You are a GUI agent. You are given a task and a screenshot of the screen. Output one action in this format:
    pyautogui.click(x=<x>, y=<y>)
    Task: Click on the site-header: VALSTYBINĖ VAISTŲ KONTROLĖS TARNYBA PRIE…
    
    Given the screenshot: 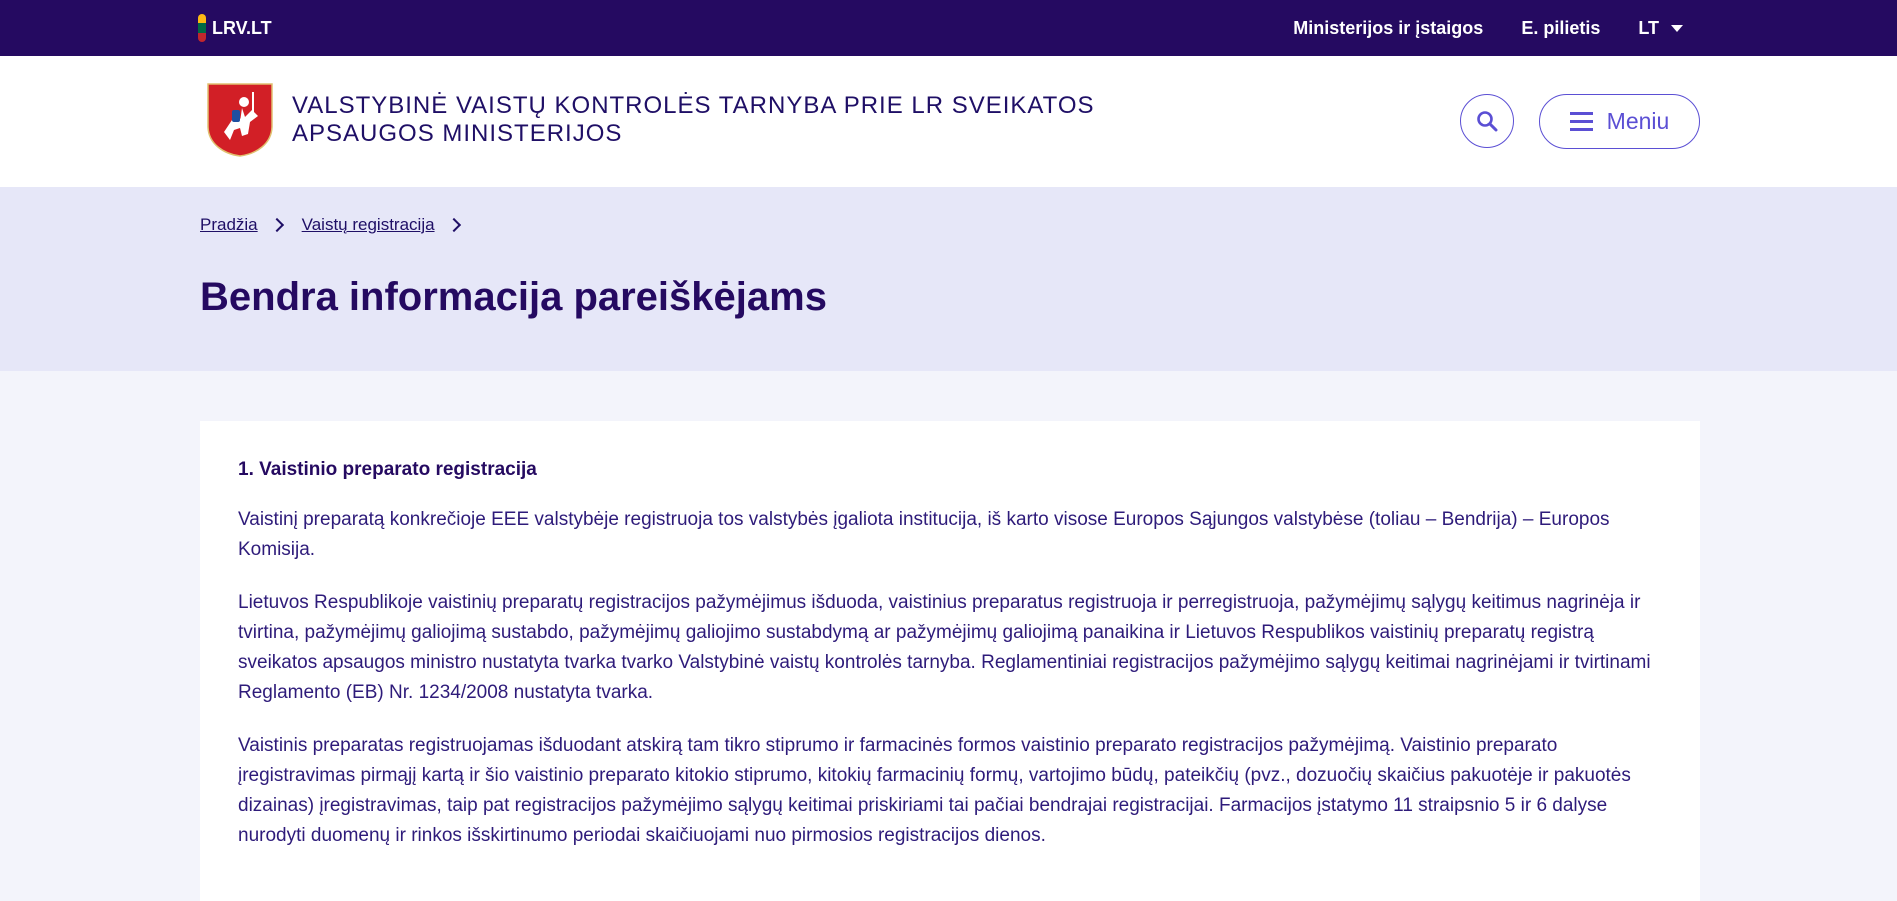 What is the action you would take?
    pyautogui.click(x=948, y=121)
    